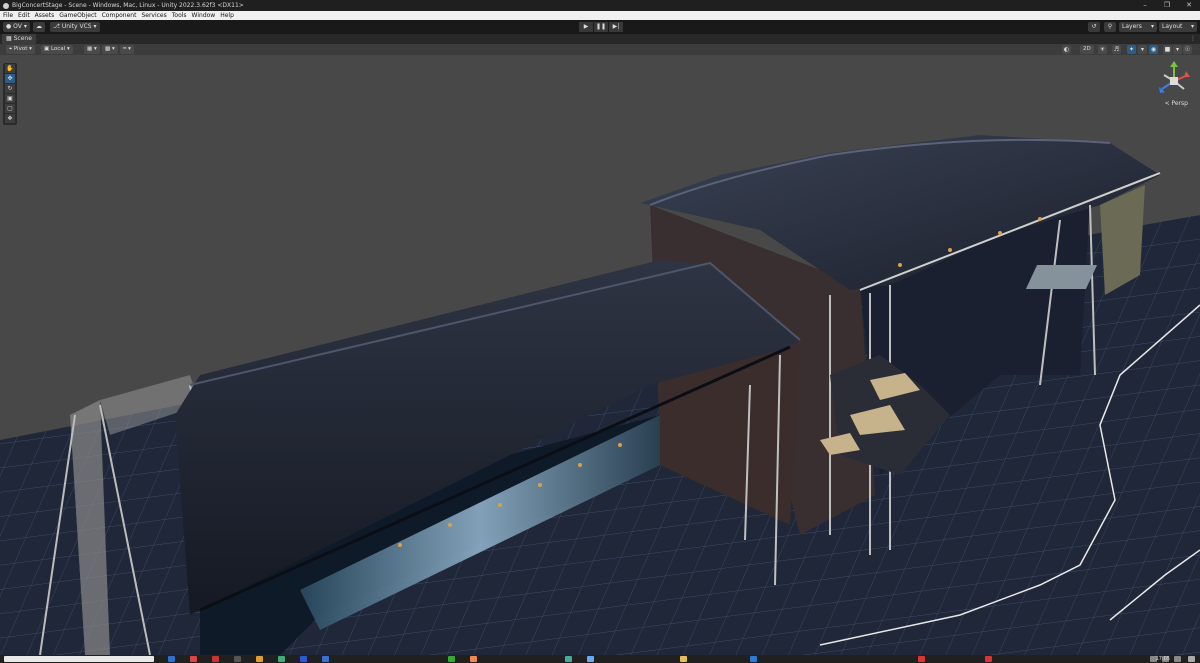  What do you see at coordinates (600, 39) in the screenshot?
I see `tab-bar: ▦ Scene ⋮` at bounding box center [600, 39].